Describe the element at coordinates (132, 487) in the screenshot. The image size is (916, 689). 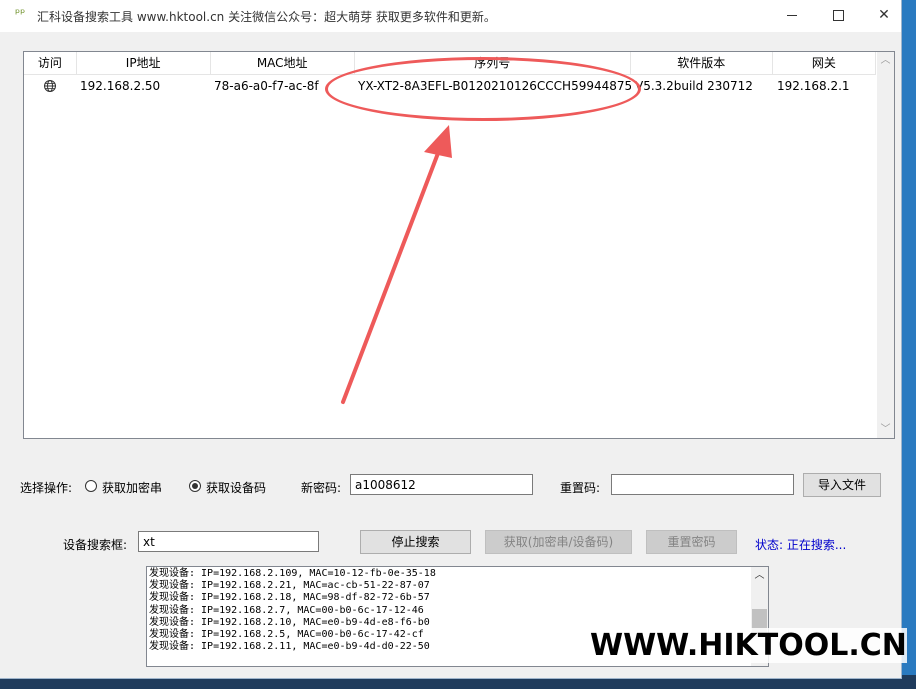
I see `radio-encrypt-label: 获取加密串` at that location.